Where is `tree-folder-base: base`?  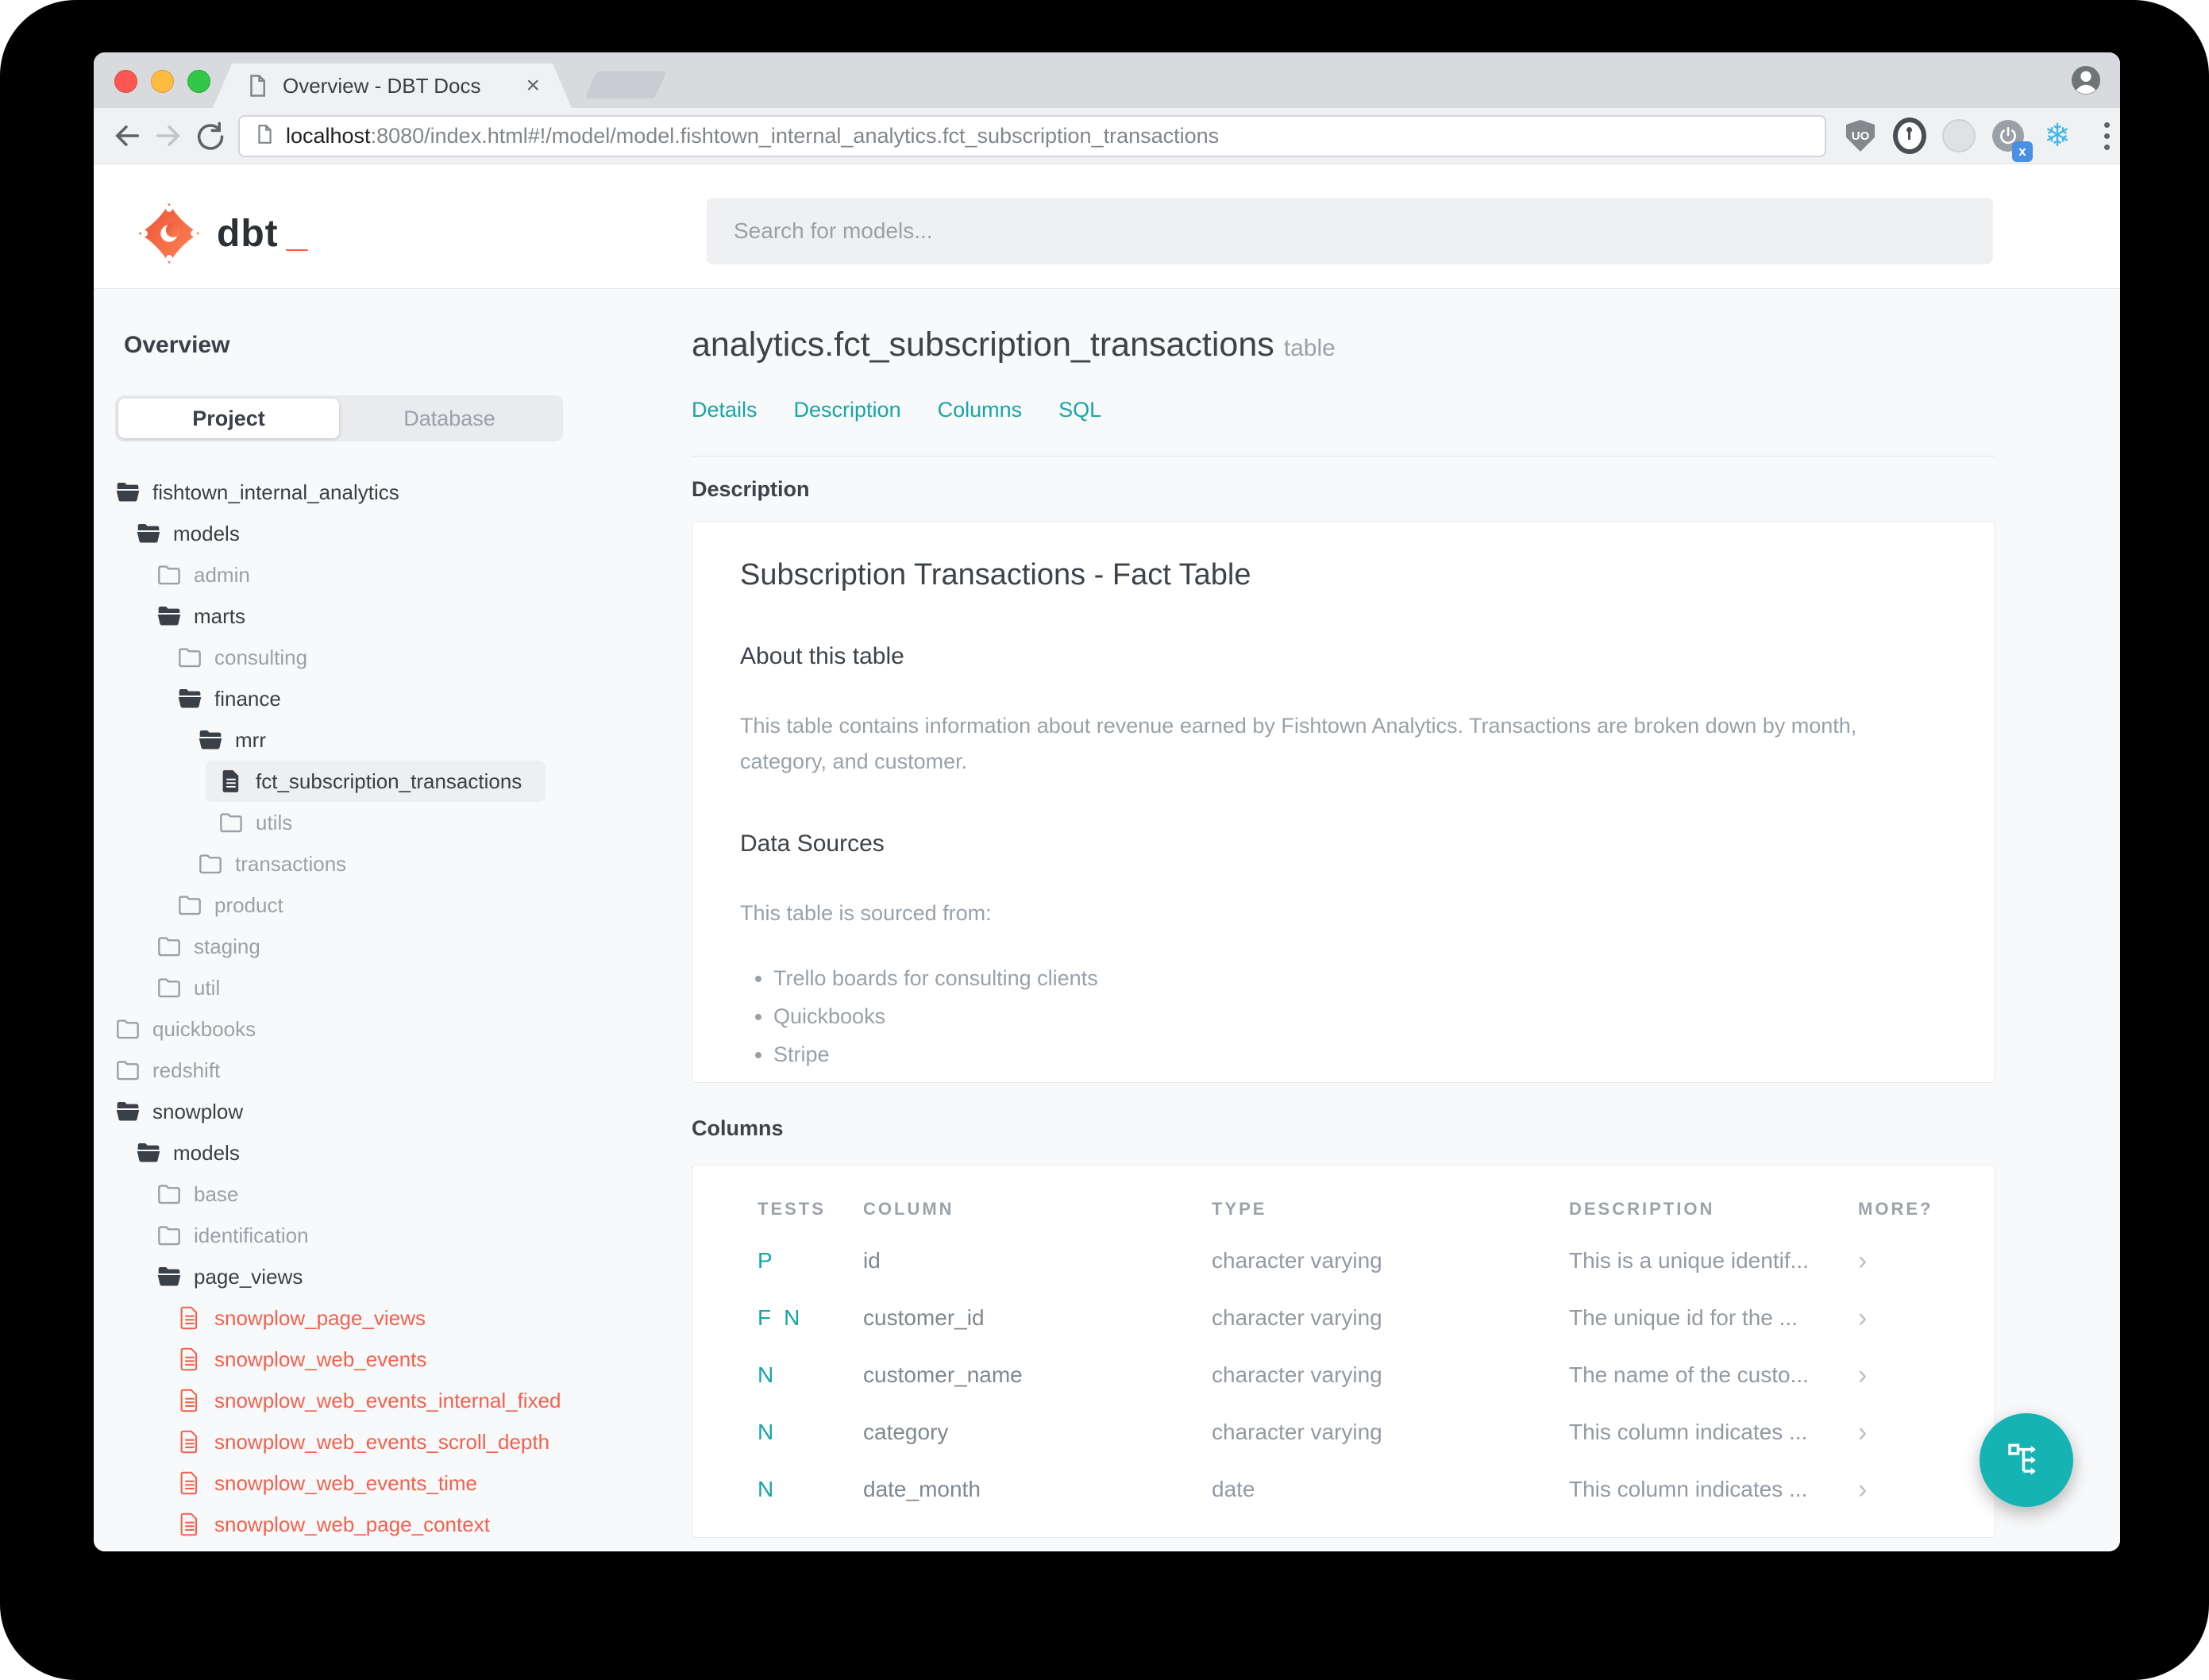 tree-folder-base: base is located at coordinates (209, 1194).